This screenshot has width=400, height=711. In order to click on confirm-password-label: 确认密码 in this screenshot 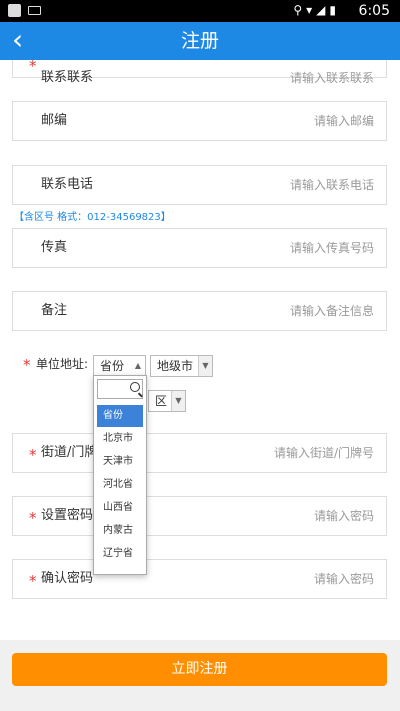, I will do `click(67, 578)`.